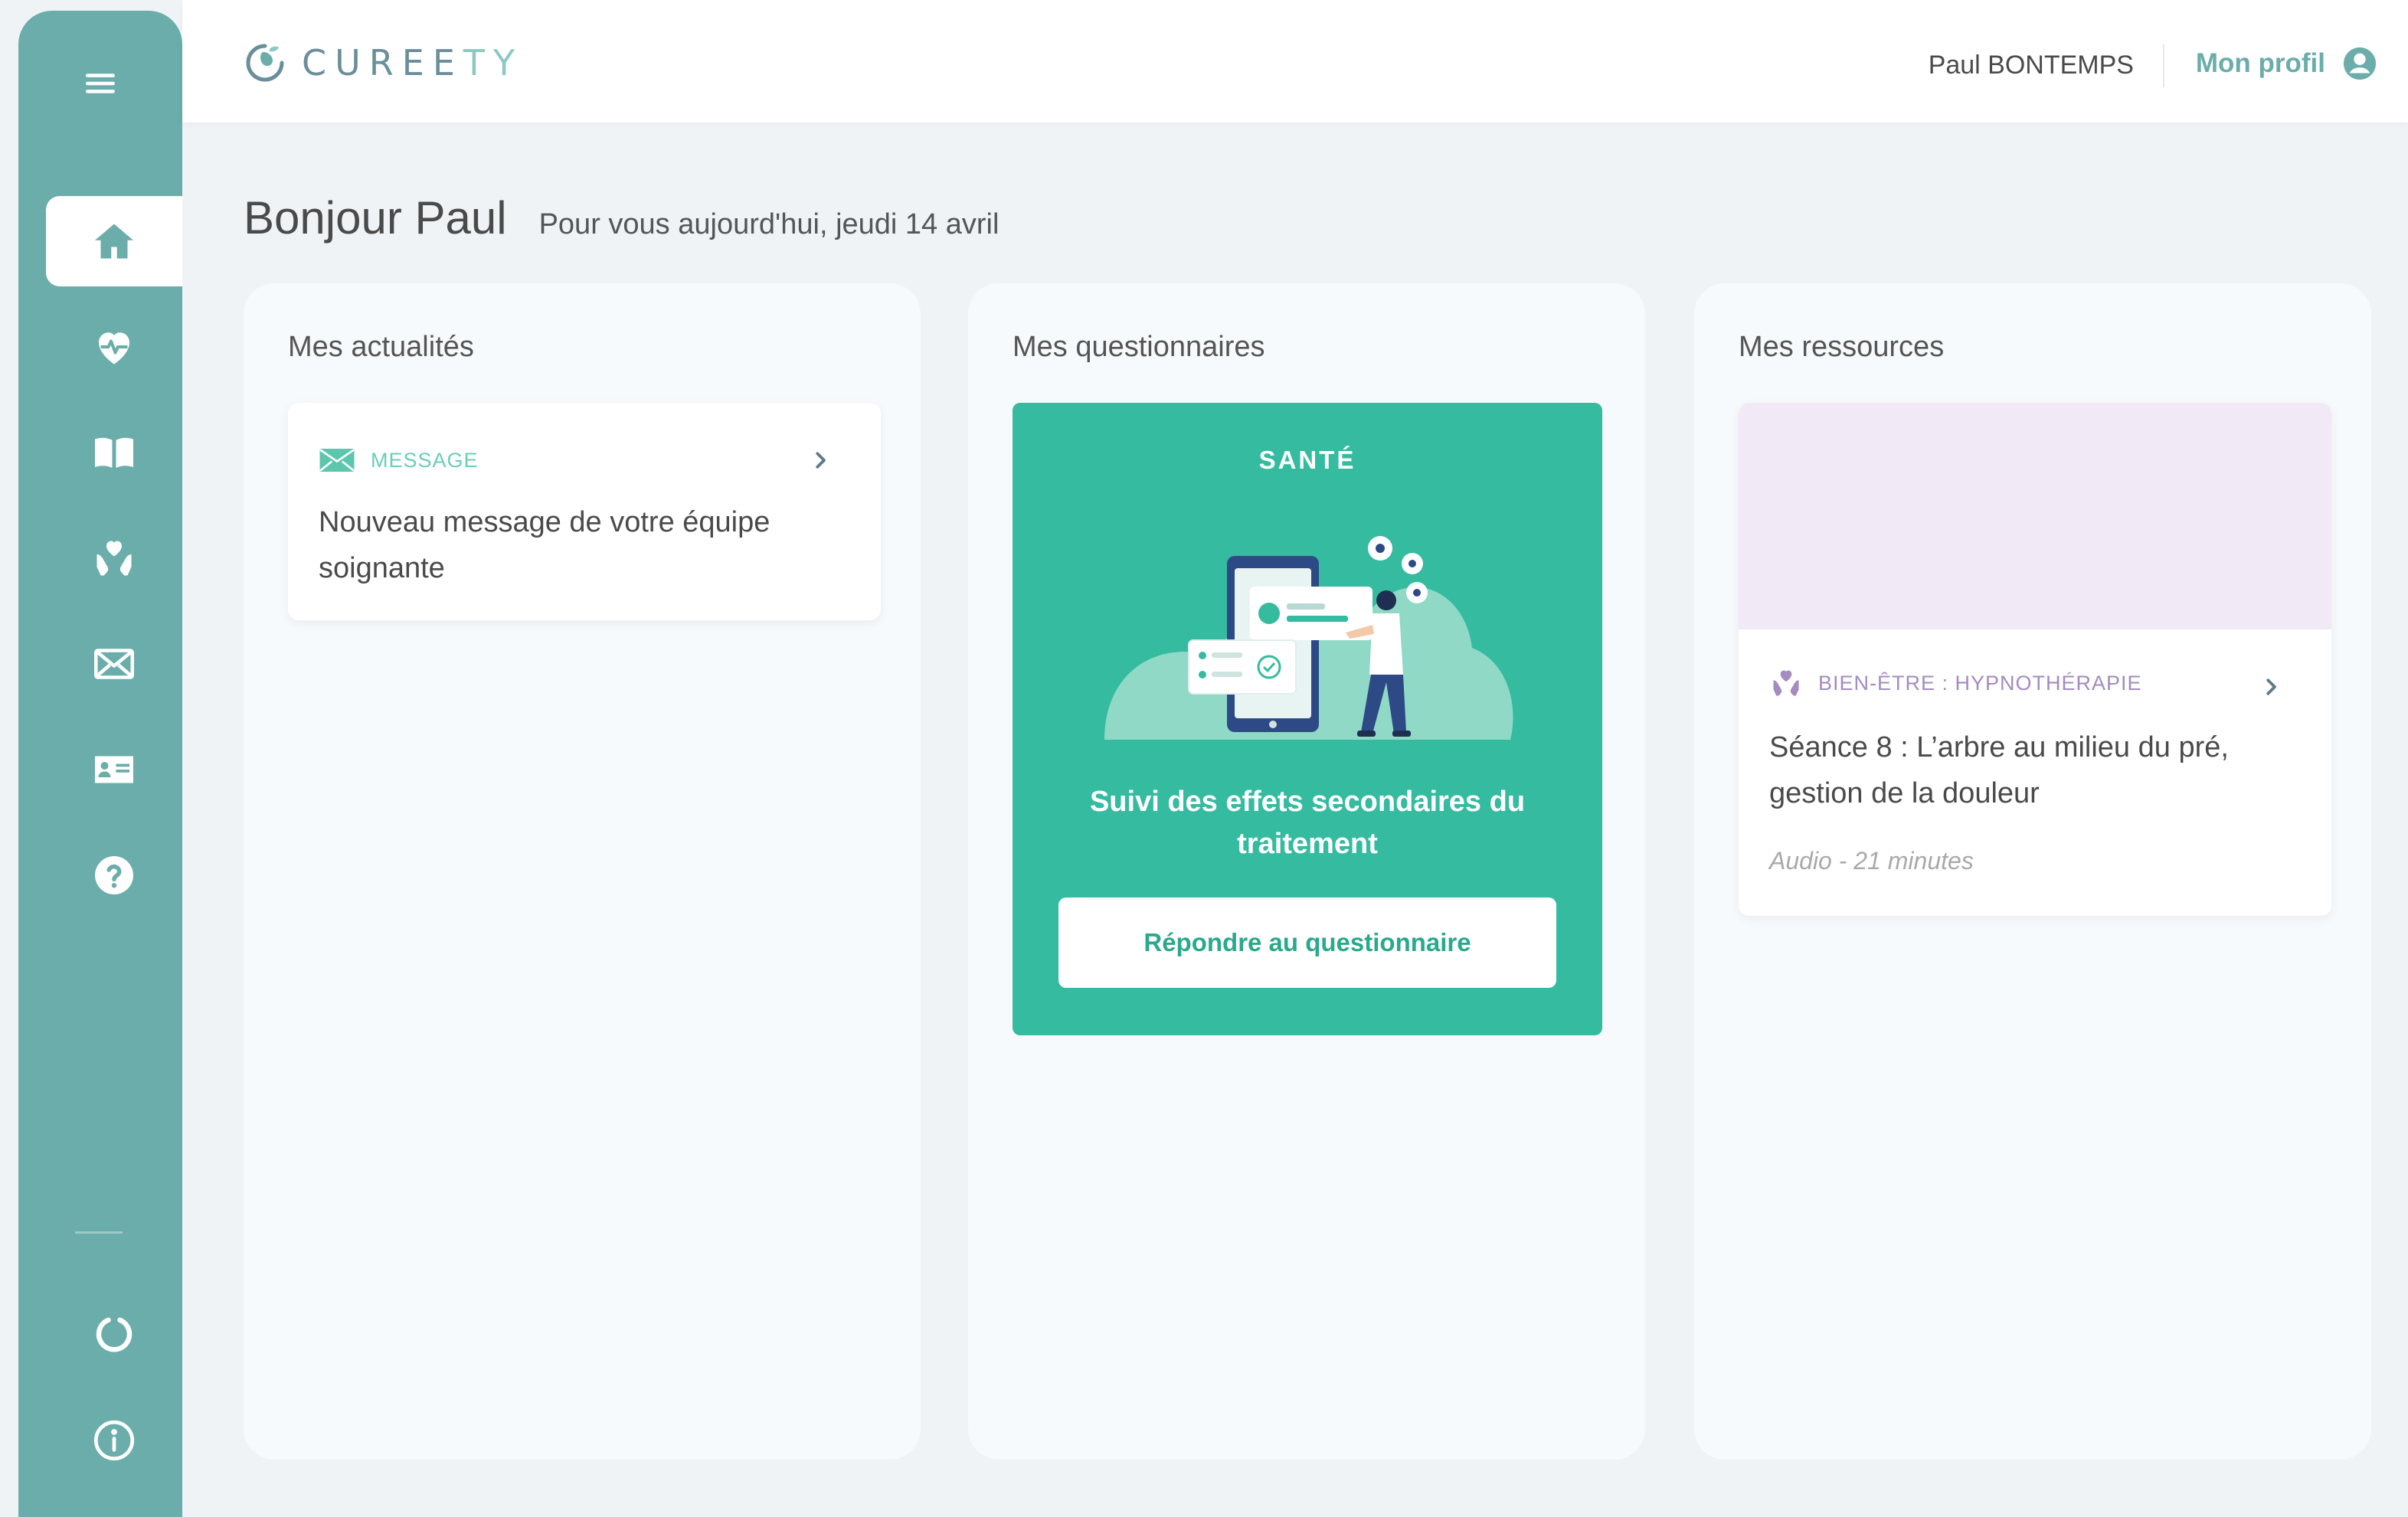 Image resolution: width=2408 pixels, height=1517 pixels. Describe the element at coordinates (2260, 63) in the screenshot. I see `profile-label: Mon profil` at that location.